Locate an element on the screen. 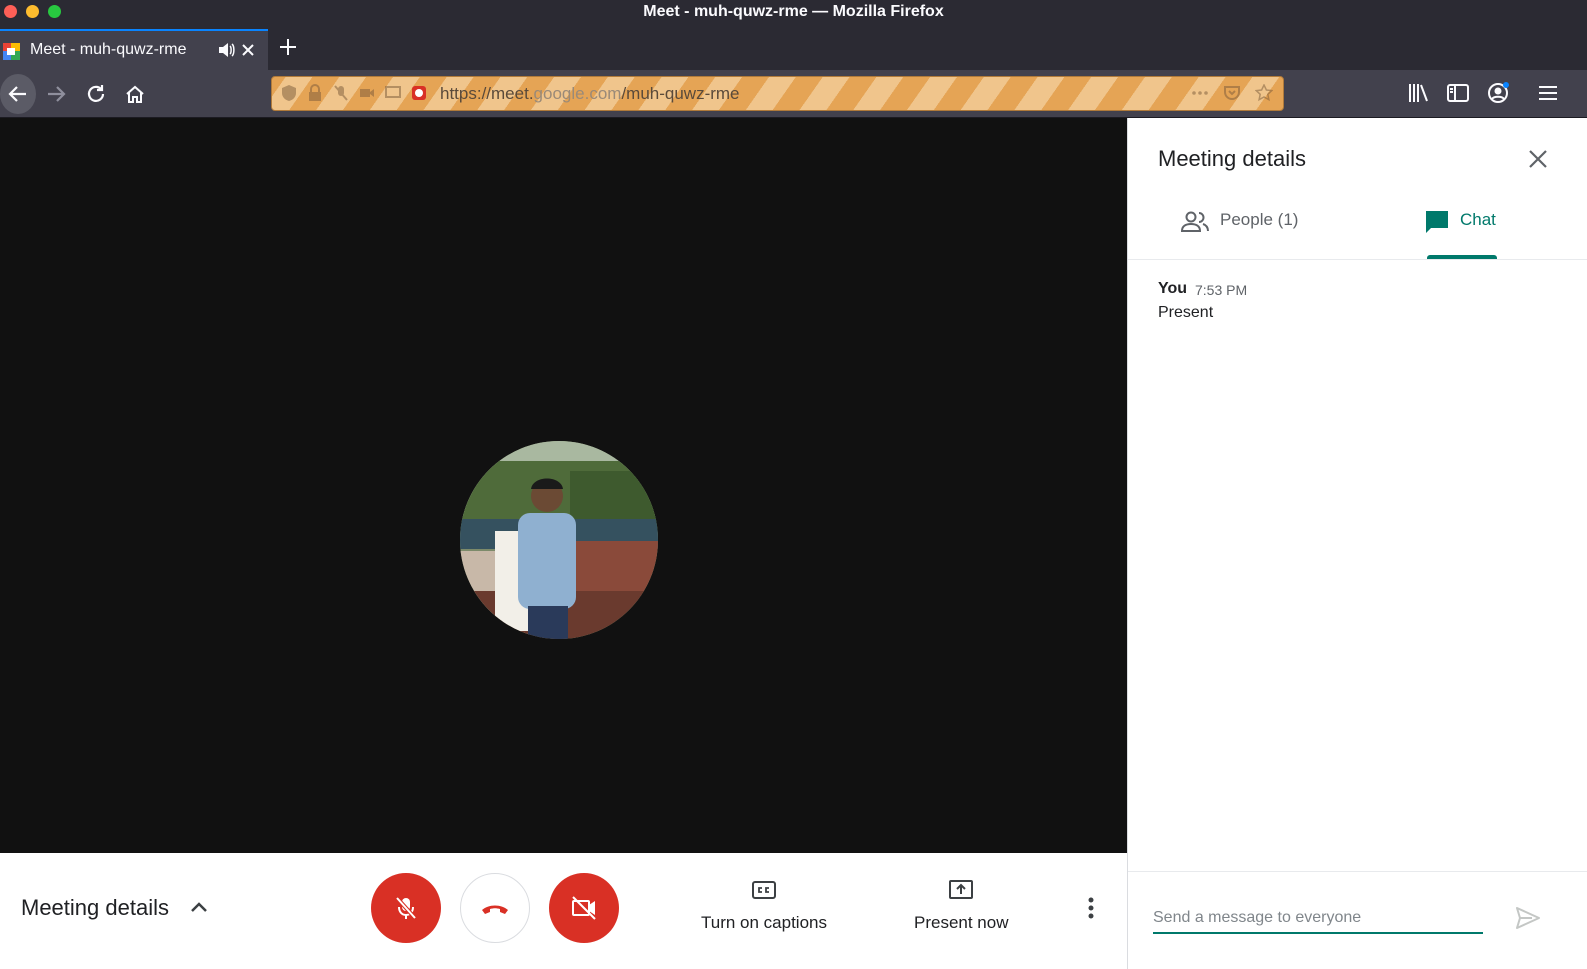 Image resolution: width=1587 pixels, height=969 pixels. panel-title: Meeting details is located at coordinates (1232, 158).